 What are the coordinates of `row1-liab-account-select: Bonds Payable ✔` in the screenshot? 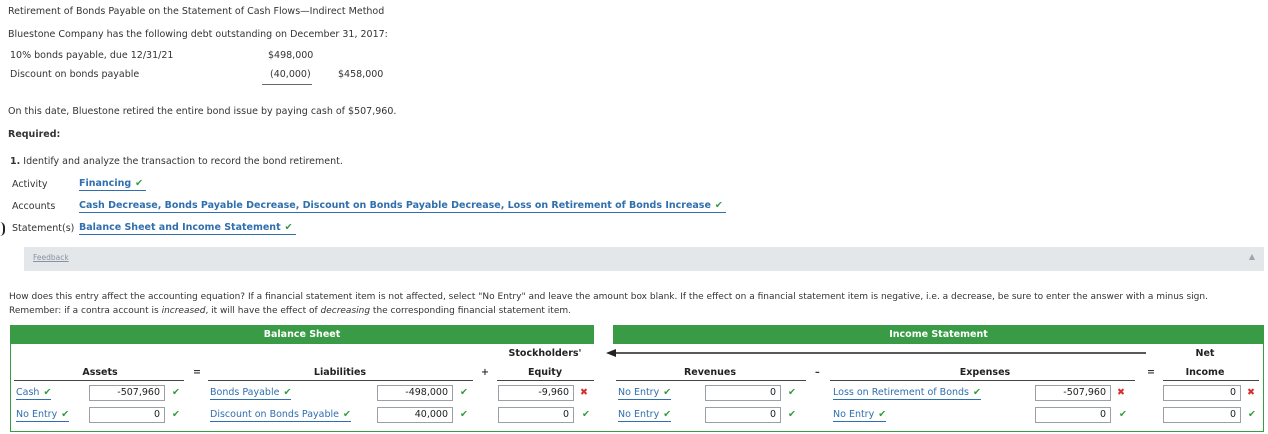 It's located at (251, 393).